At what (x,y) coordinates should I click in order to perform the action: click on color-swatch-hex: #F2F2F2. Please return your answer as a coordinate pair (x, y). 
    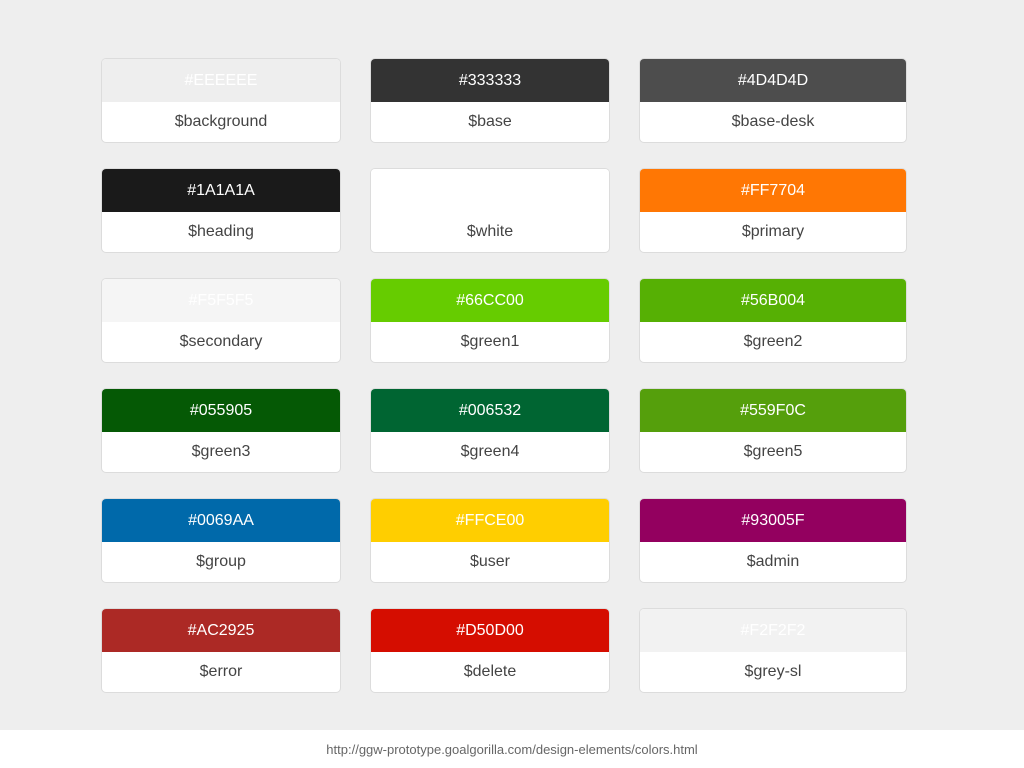
    Looking at the image, I should click on (773, 630).